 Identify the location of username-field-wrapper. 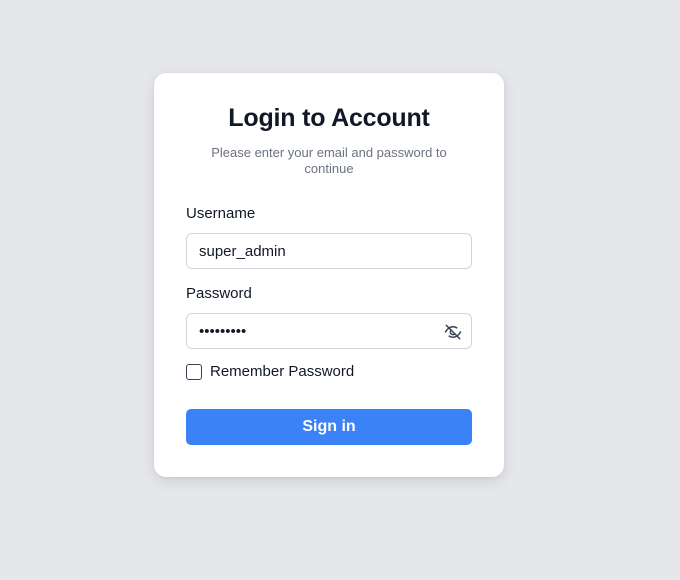
(329, 251).